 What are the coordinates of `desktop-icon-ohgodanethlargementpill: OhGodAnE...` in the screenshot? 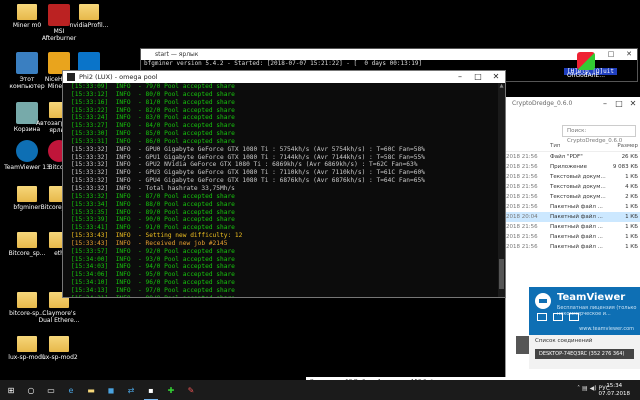 It's located at (586, 65).